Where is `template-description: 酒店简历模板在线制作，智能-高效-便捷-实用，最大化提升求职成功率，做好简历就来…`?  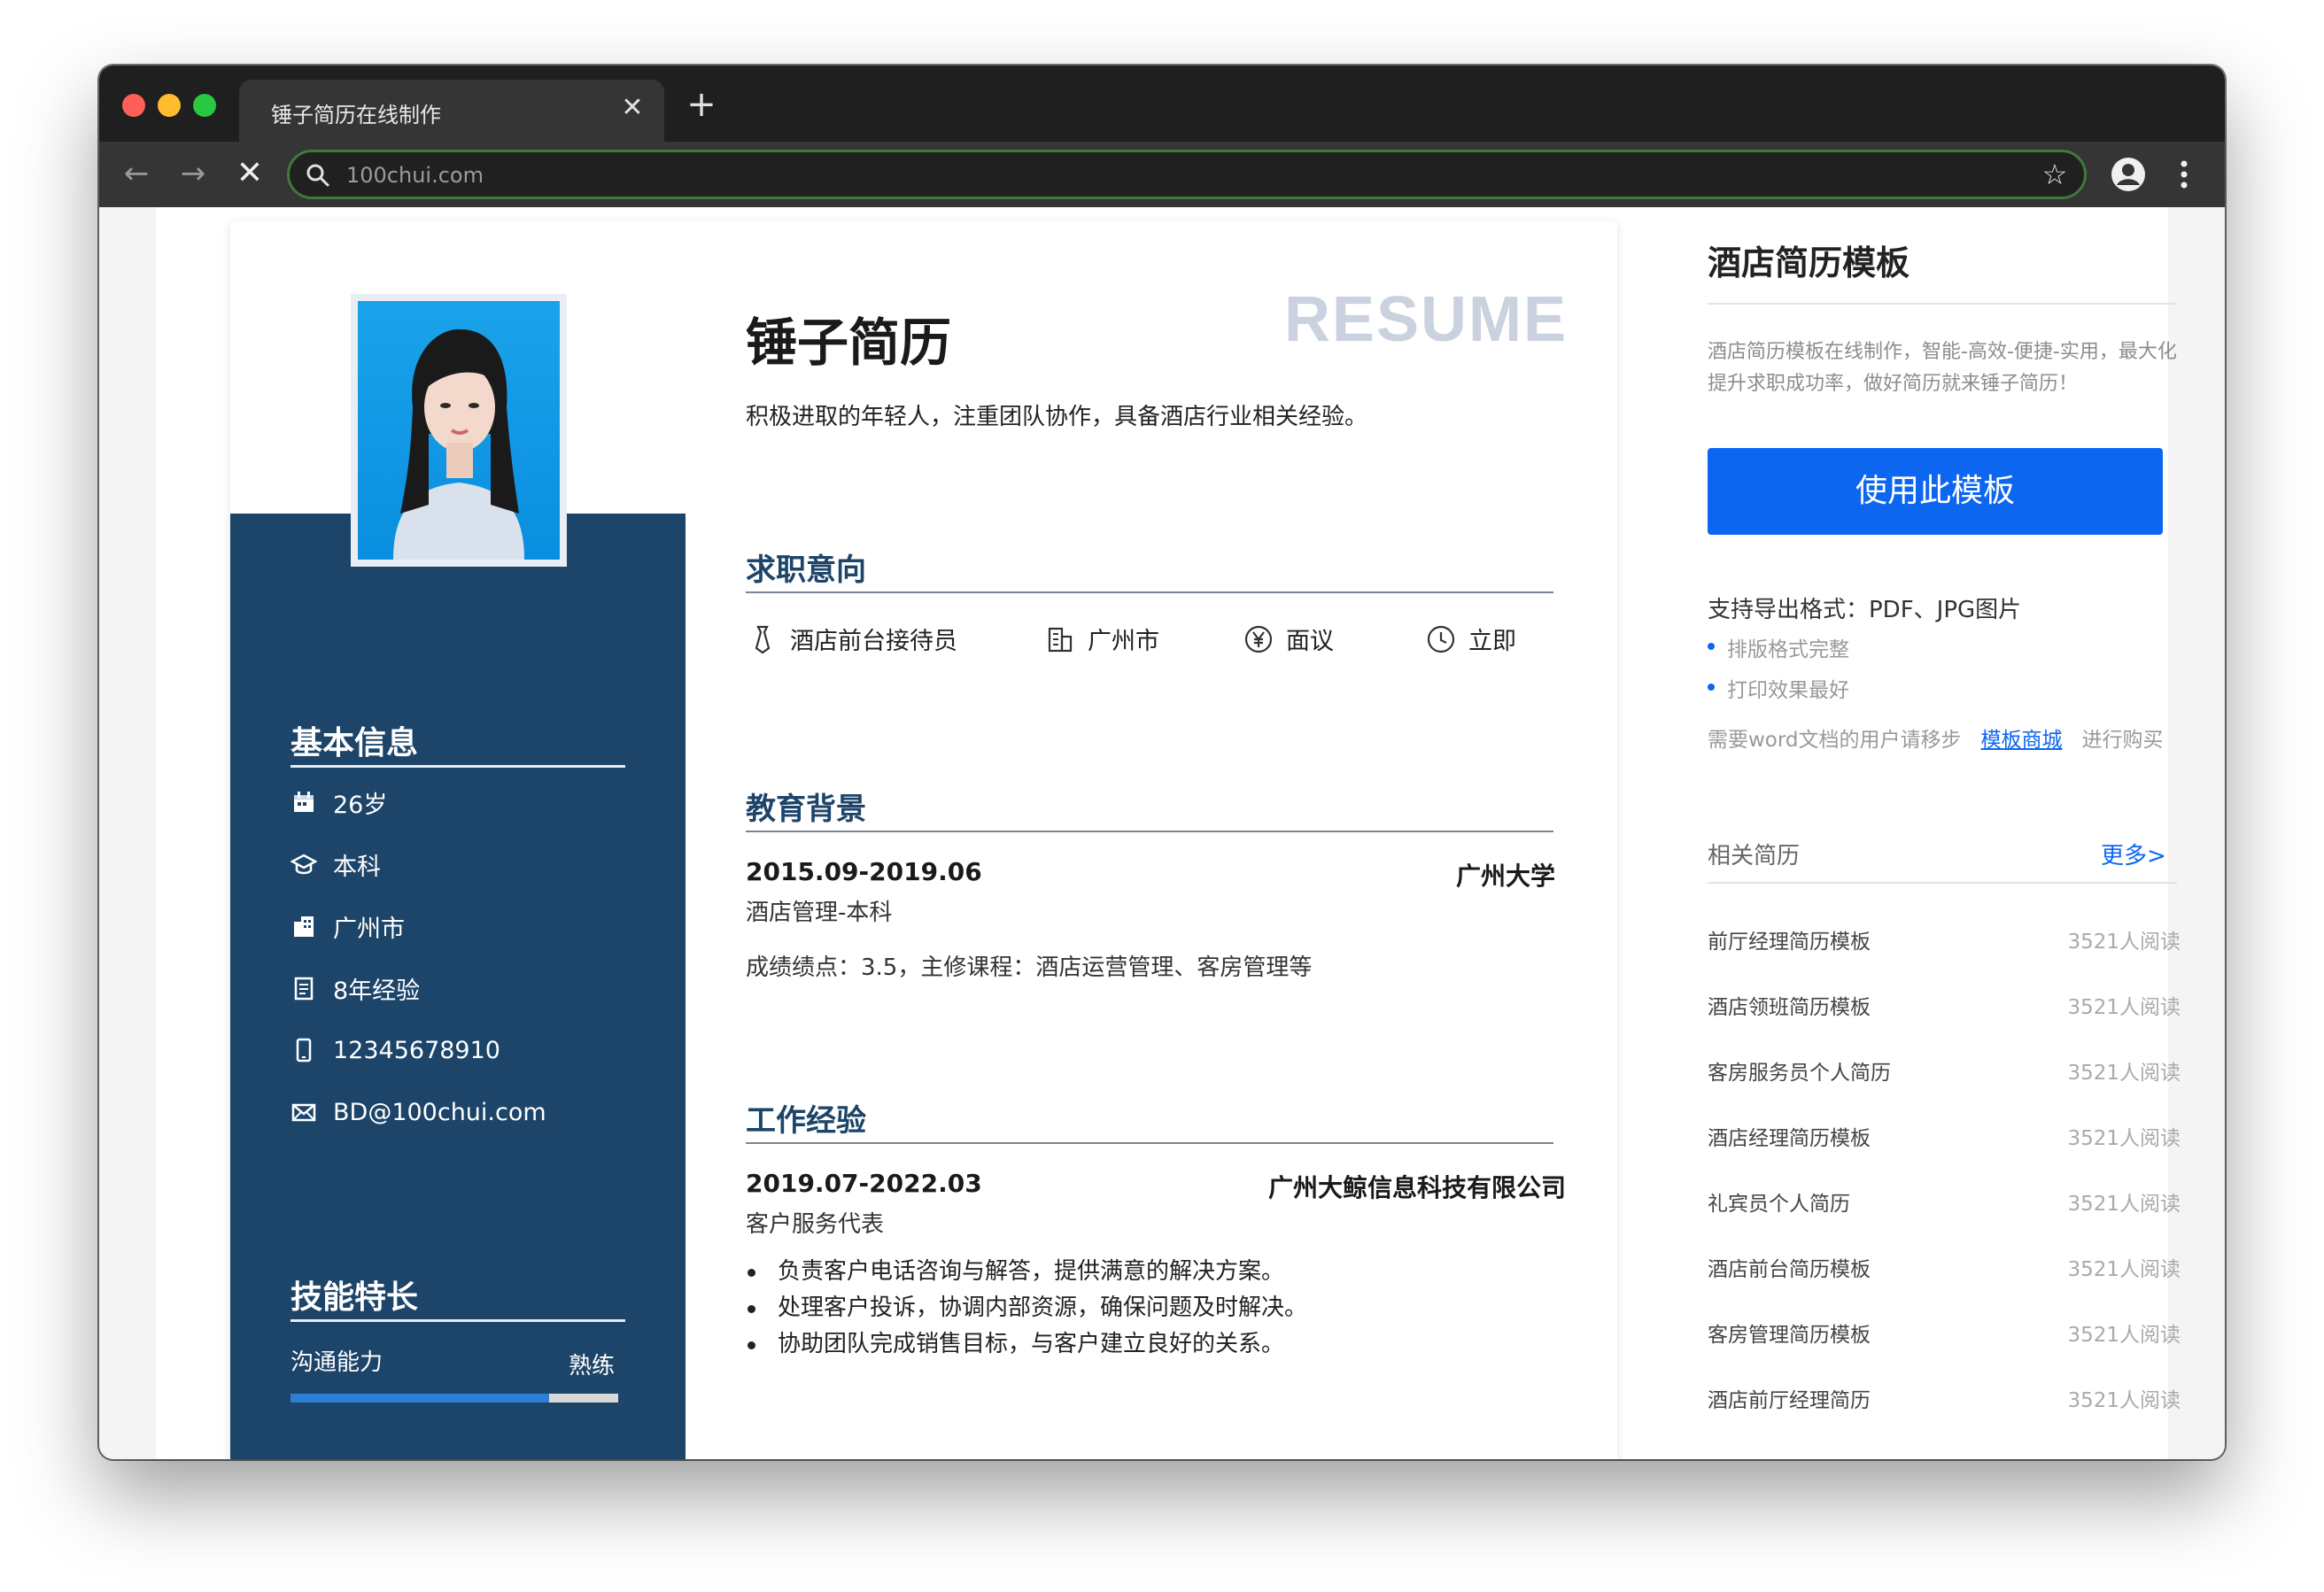 template-description: 酒店简历模板在线制作，智能-高效-便捷-实用，最大化提升求职成功率，做好简历就来… is located at coordinates (1942, 368).